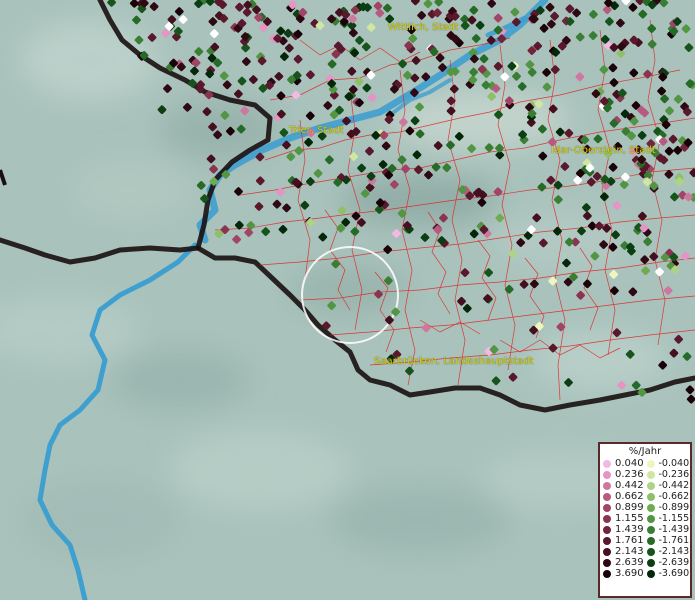 The width and height of the screenshot is (695, 600). What do you see at coordinates (629, 463) in the screenshot?
I see `legend-value: 0.040` at bounding box center [629, 463].